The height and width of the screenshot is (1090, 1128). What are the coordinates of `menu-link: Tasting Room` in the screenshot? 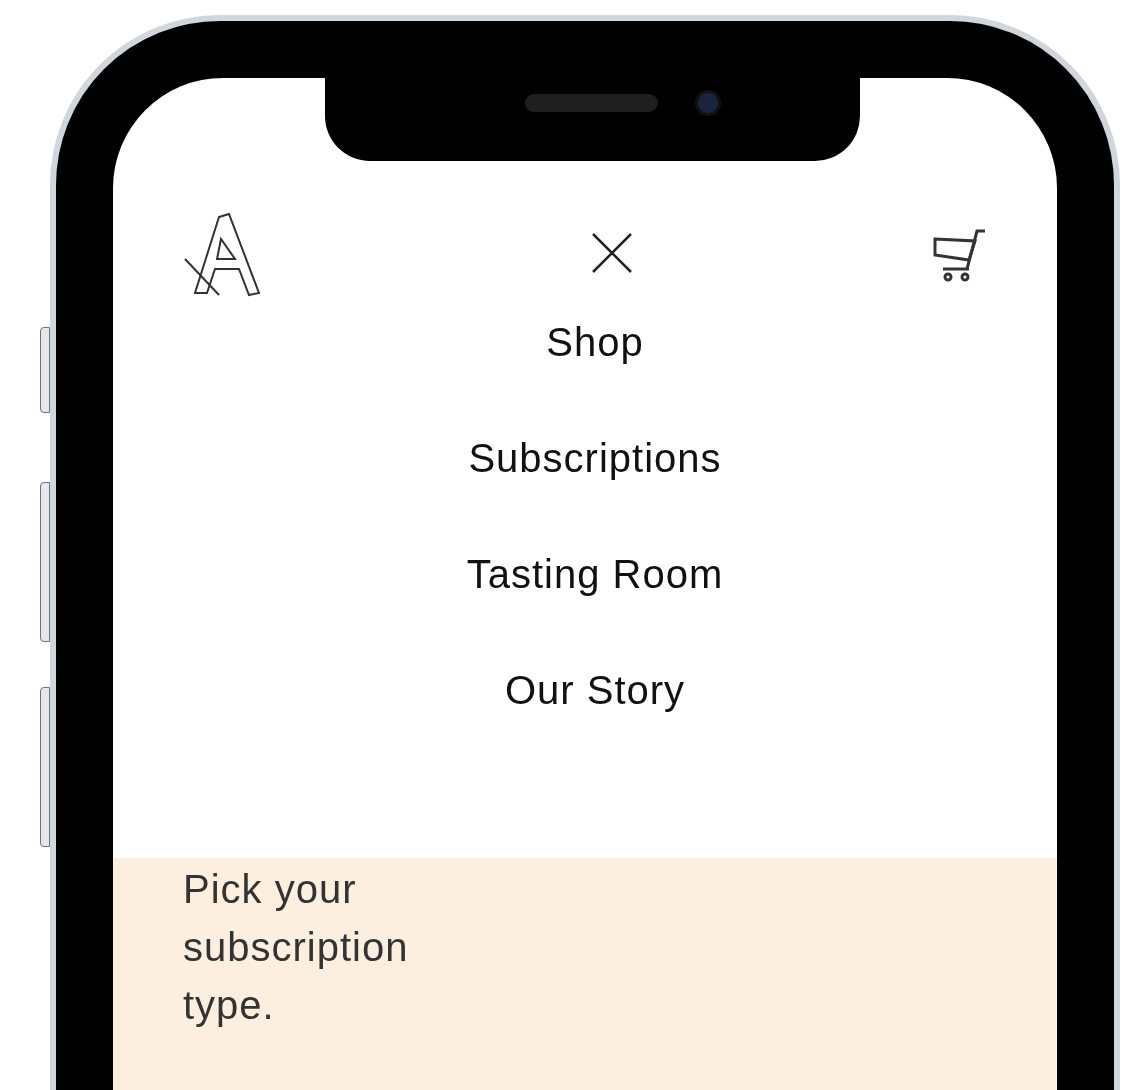 It's located at (595, 574).